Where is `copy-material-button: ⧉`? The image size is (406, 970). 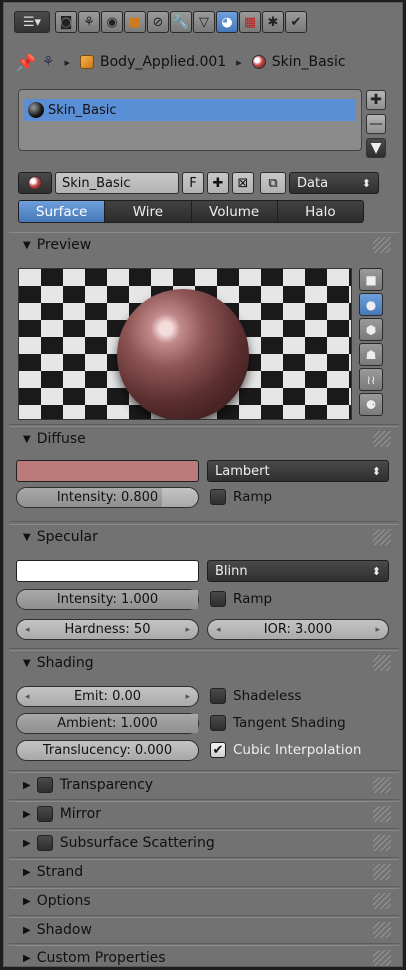 copy-material-button: ⧉ is located at coordinates (273, 183).